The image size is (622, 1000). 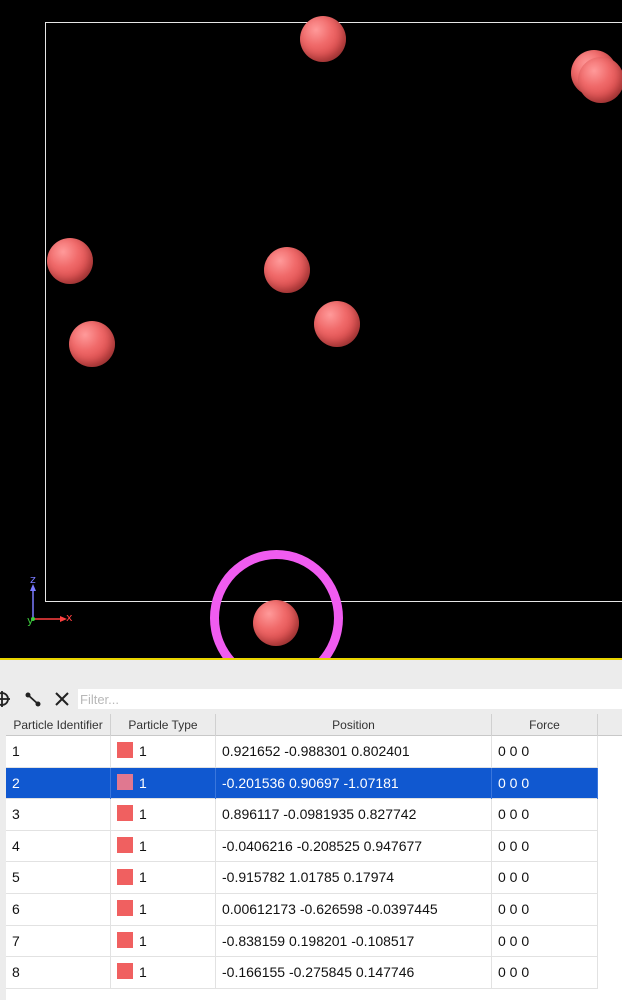 I want to click on cell-particle-identifier: 2, so click(x=58, y=783).